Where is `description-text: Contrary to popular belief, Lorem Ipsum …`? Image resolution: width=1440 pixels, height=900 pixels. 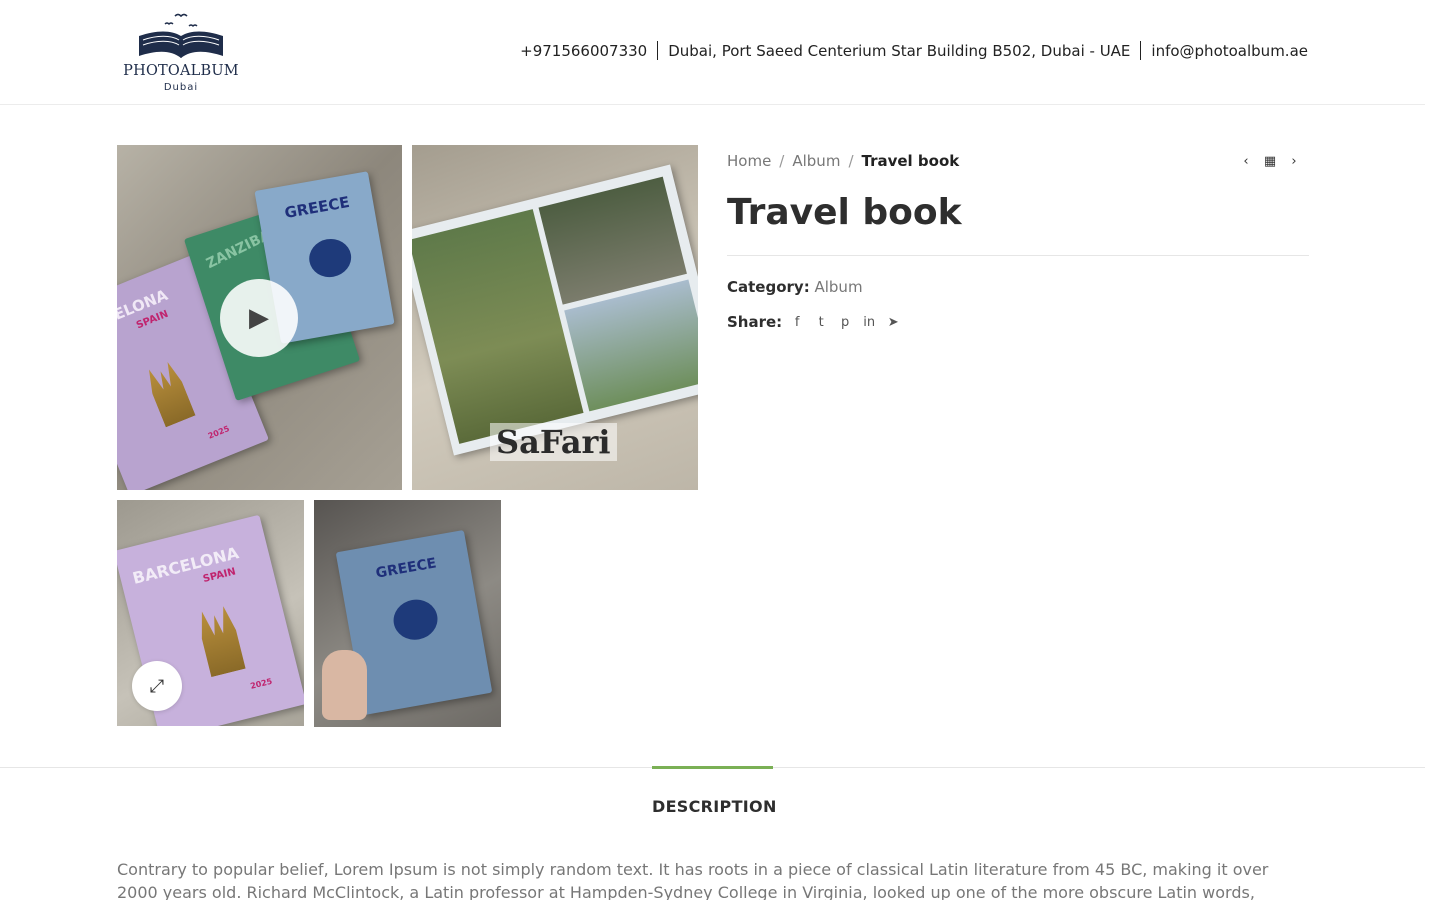
description-text: Contrary to popular belief, Lorem Ipsum … is located at coordinates (693, 880).